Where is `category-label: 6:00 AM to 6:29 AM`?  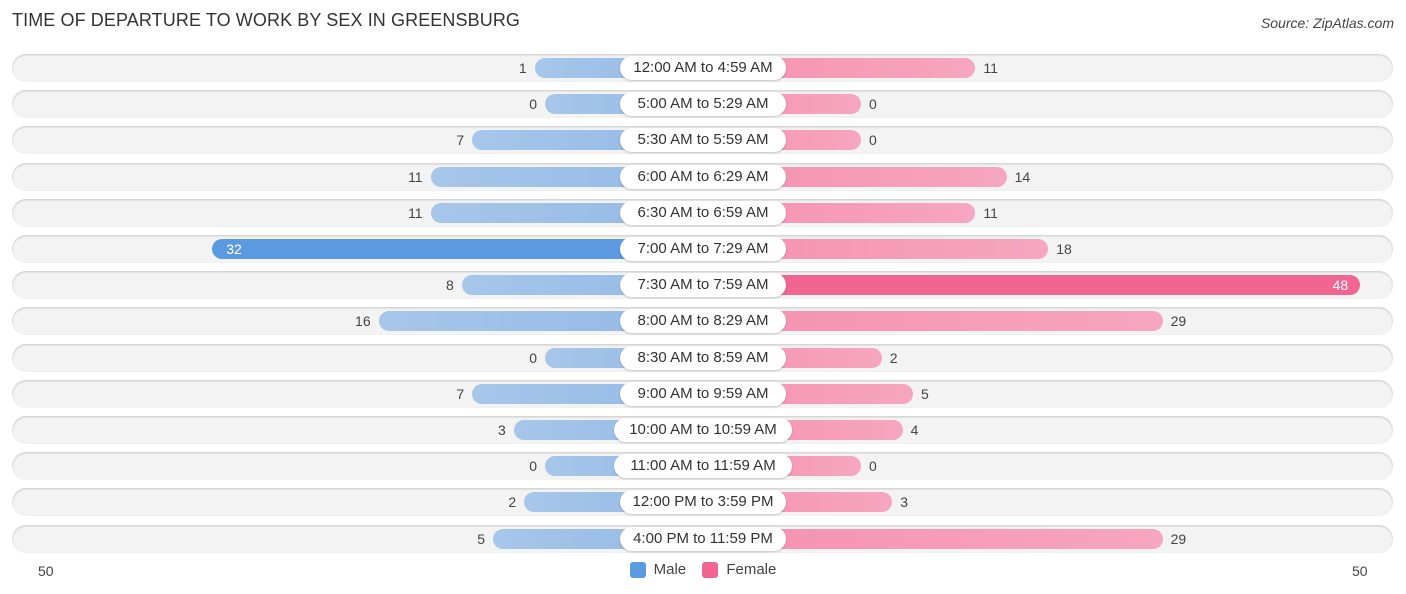 category-label: 6:00 AM to 6:29 AM is located at coordinates (703, 176).